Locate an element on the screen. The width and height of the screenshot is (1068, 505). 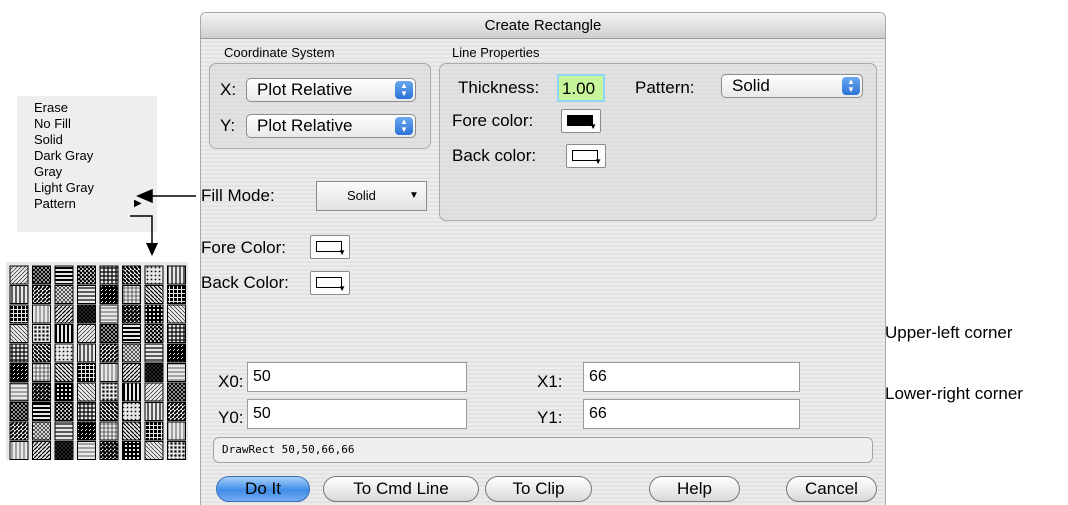
fill-fore-color-button: ▼ is located at coordinates (330, 247).